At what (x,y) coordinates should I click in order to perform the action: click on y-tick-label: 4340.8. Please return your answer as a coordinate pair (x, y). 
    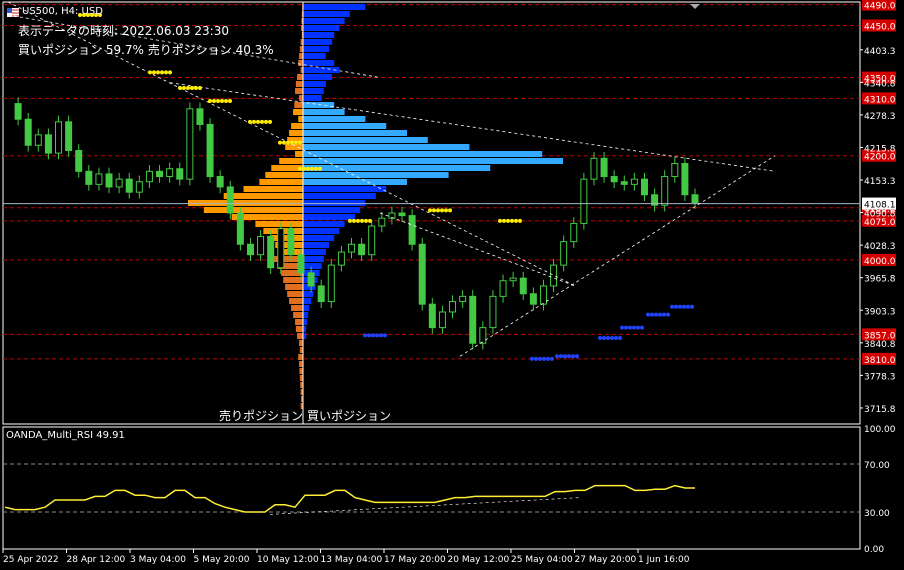
    Looking at the image, I should click on (880, 84).